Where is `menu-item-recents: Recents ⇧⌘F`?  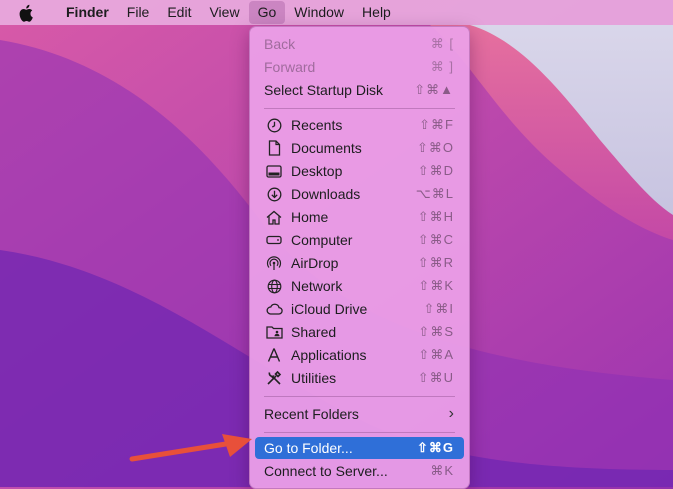 menu-item-recents: Recents ⇧⌘F is located at coordinates (359, 125).